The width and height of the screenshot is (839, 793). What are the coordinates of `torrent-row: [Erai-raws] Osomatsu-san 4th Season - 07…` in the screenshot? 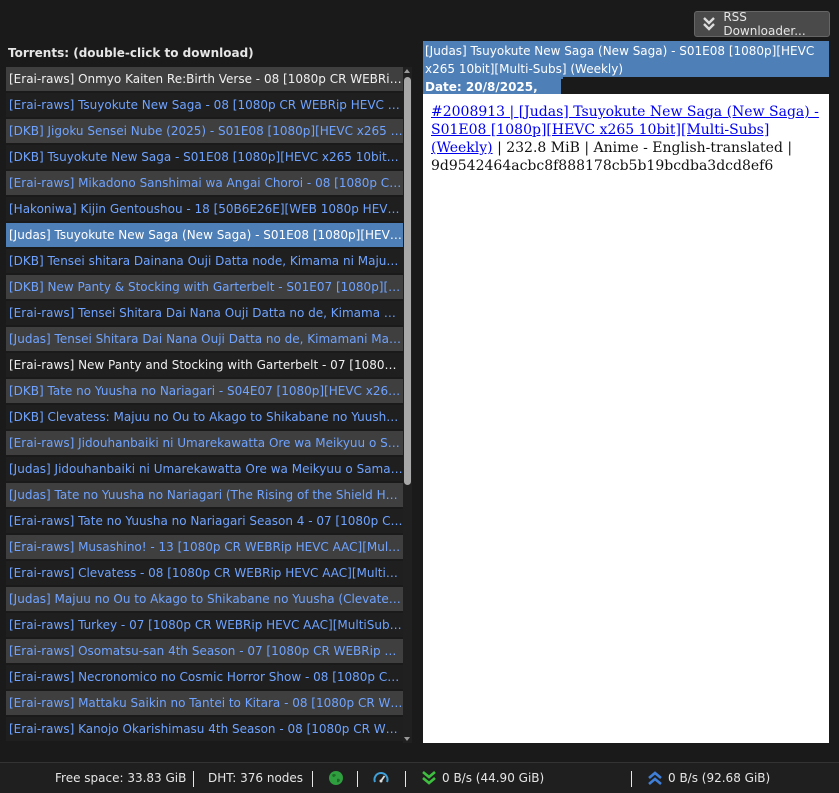 It's located at (204, 651).